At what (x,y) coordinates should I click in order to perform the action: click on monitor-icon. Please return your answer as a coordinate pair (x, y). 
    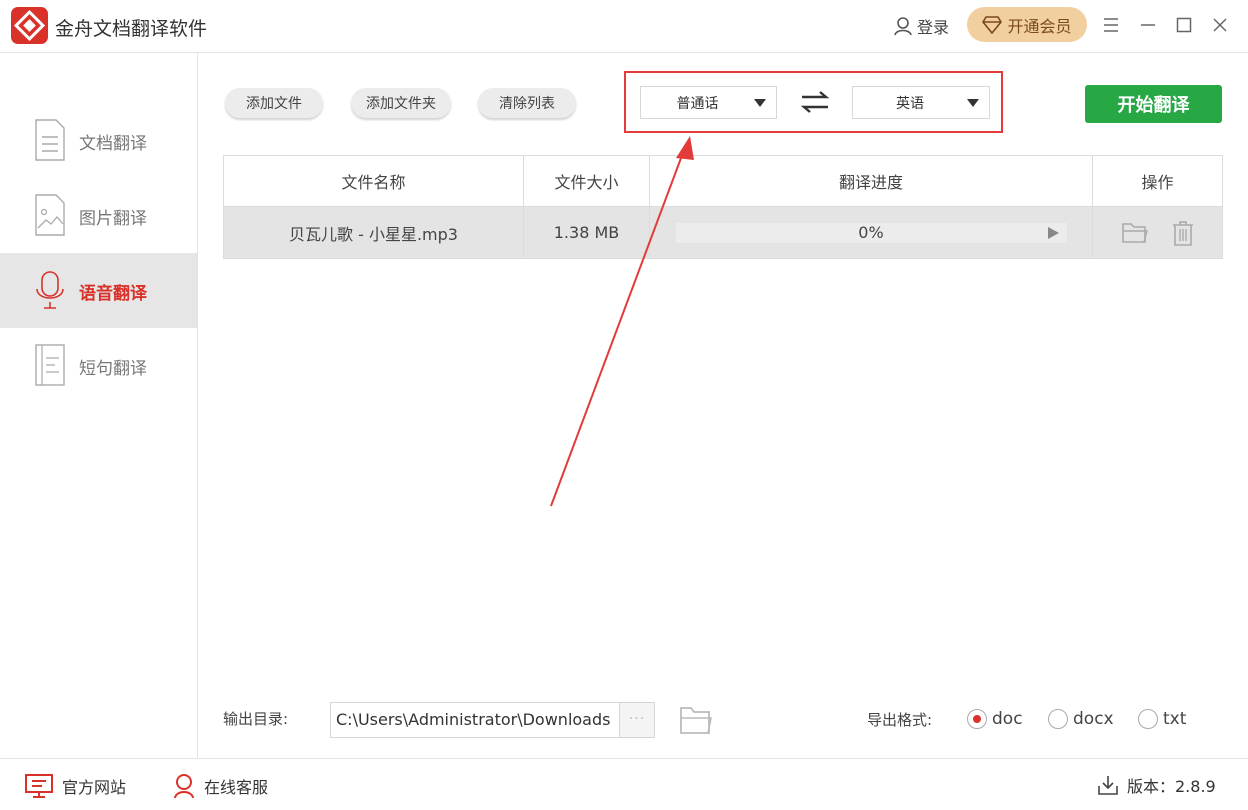
    Looking at the image, I should click on (39, 786).